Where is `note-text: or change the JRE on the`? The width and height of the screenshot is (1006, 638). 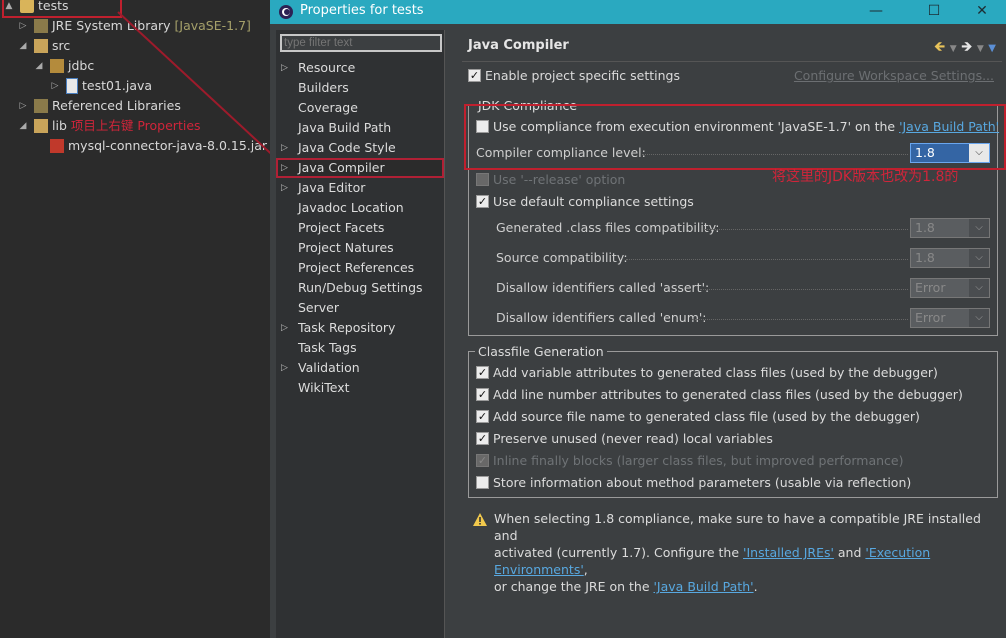 note-text: or change the JRE on the is located at coordinates (574, 586).